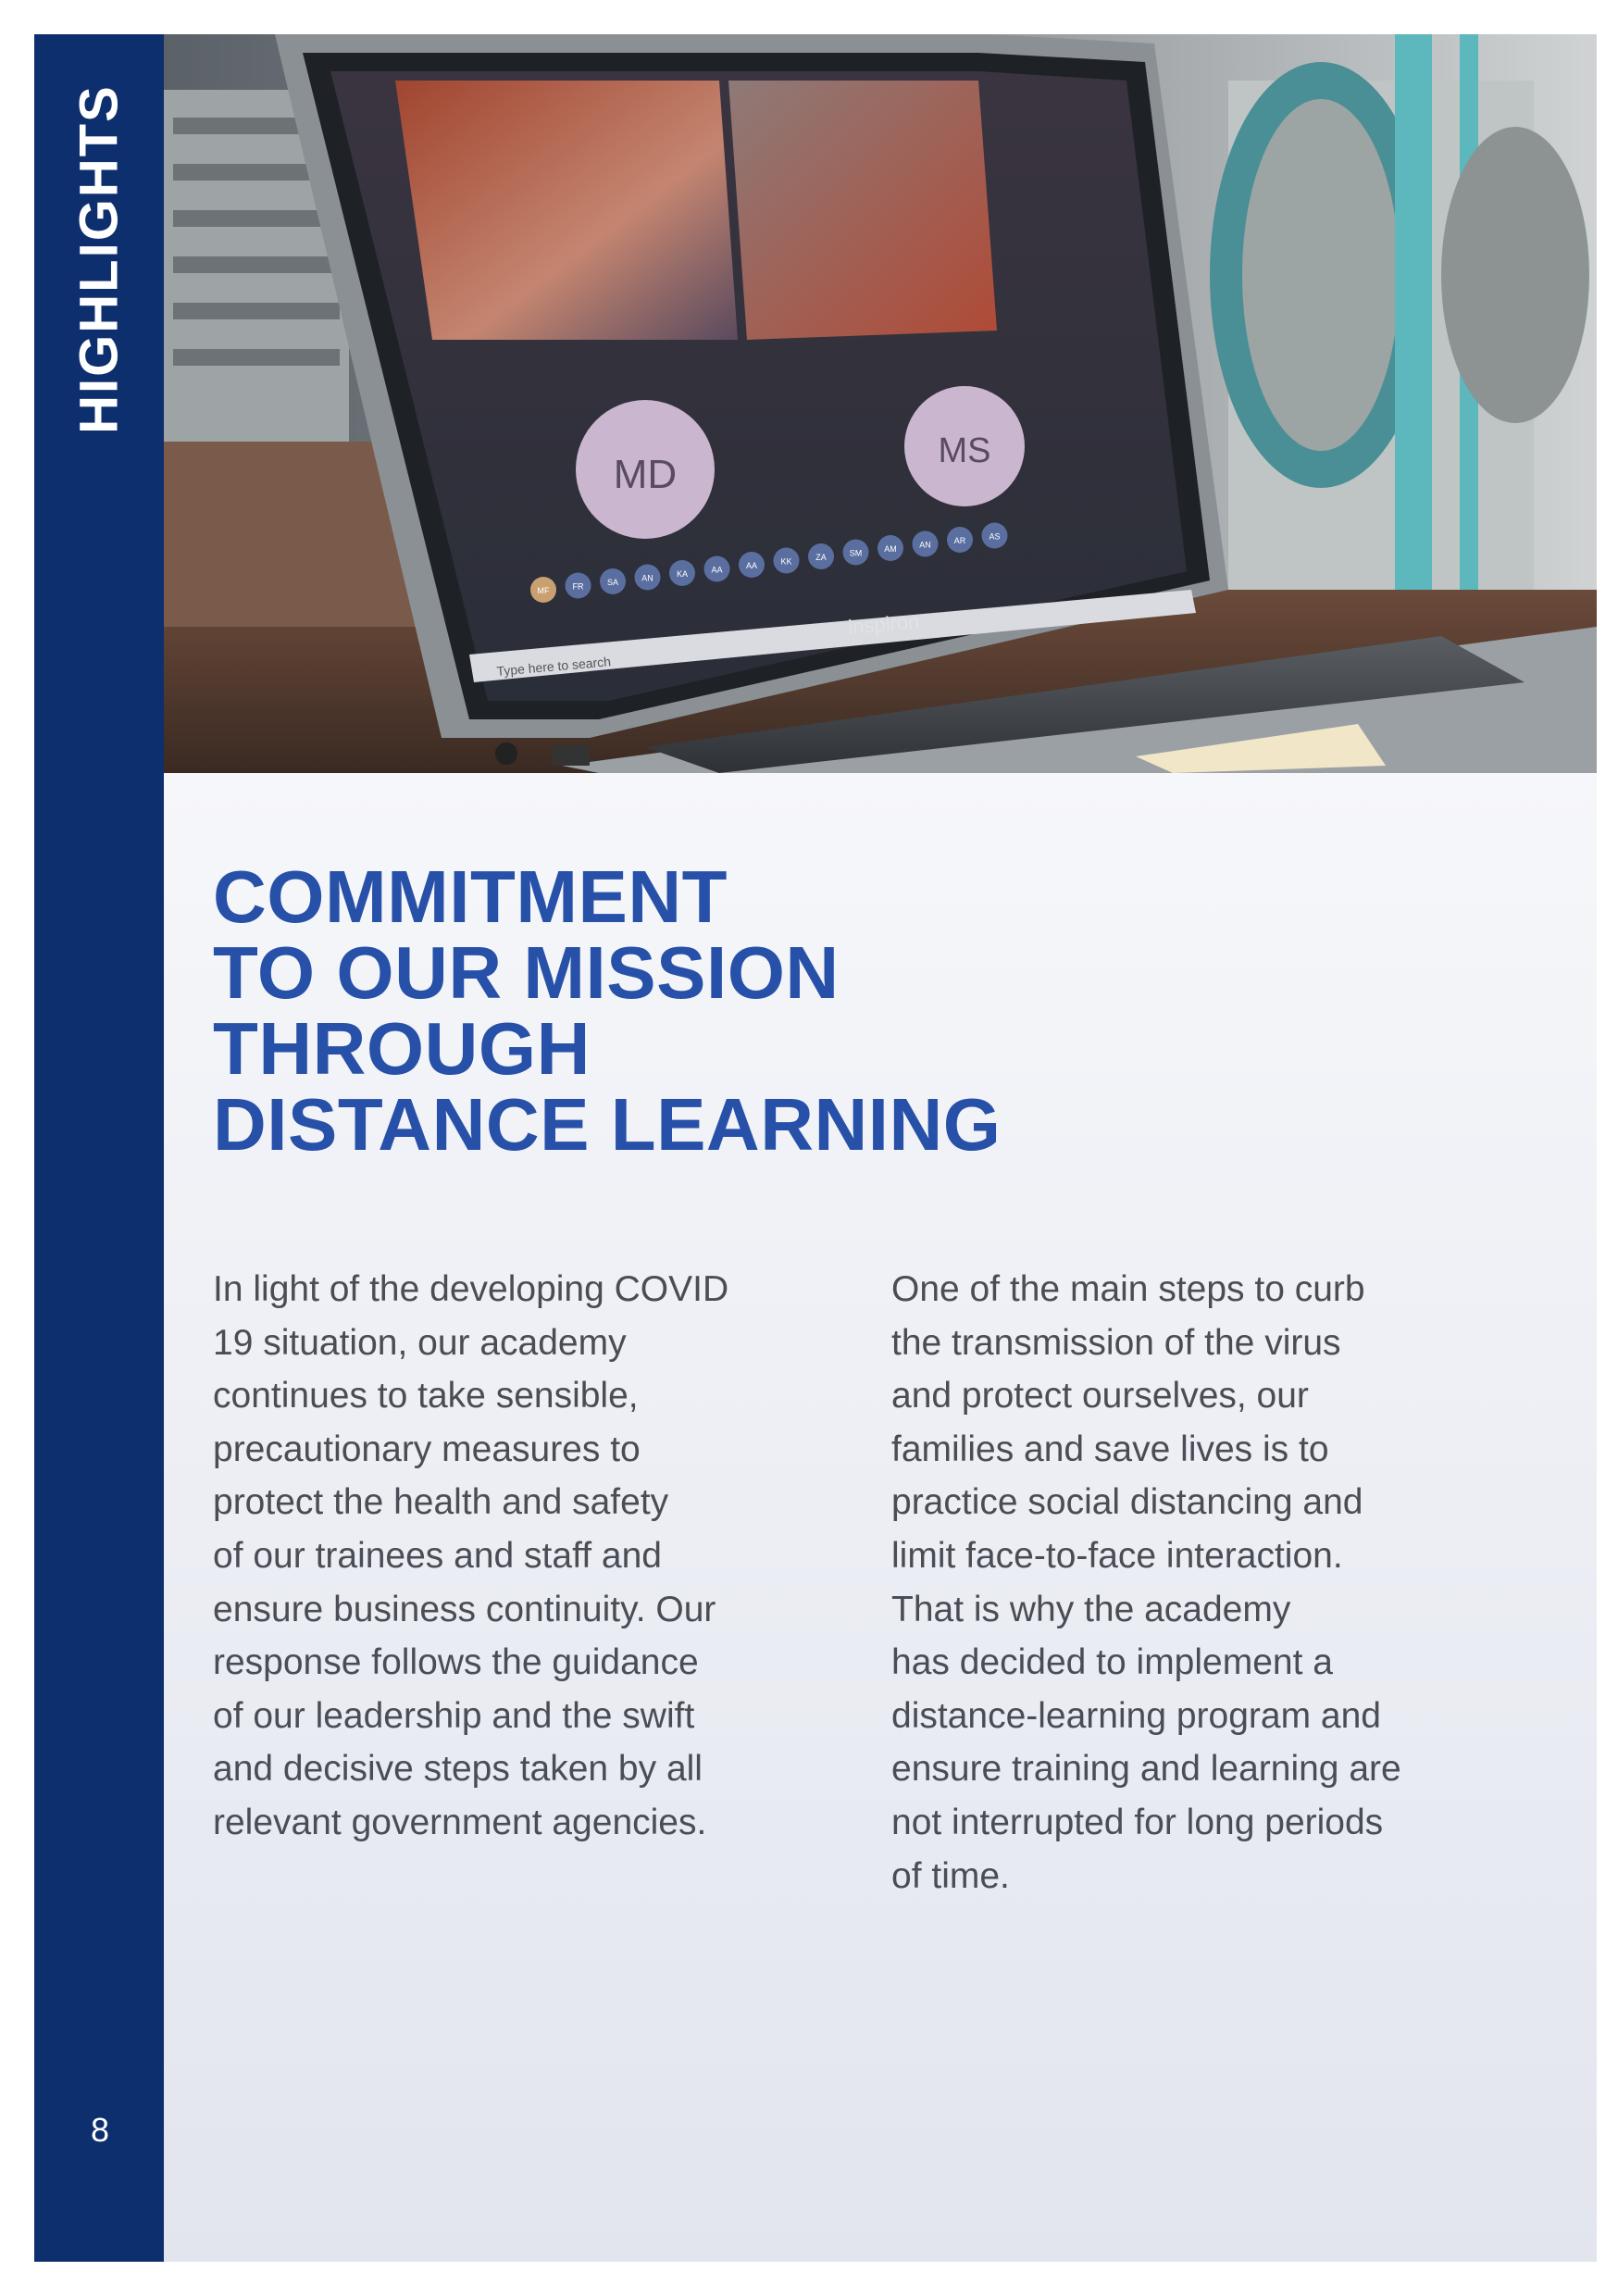  Describe the element at coordinates (607, 1124) in the screenshot. I see `headline-line: DISTANCE LEARNING` at that location.